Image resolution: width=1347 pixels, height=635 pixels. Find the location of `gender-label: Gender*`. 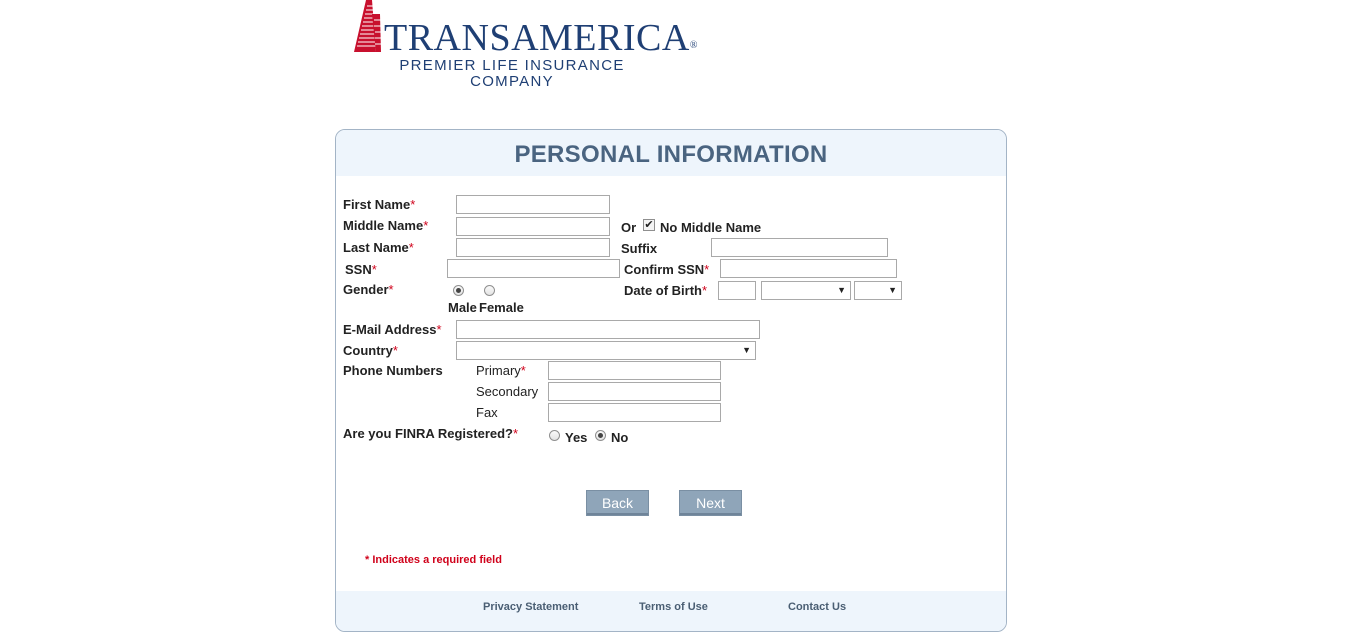

gender-label: Gender* is located at coordinates (368, 289).